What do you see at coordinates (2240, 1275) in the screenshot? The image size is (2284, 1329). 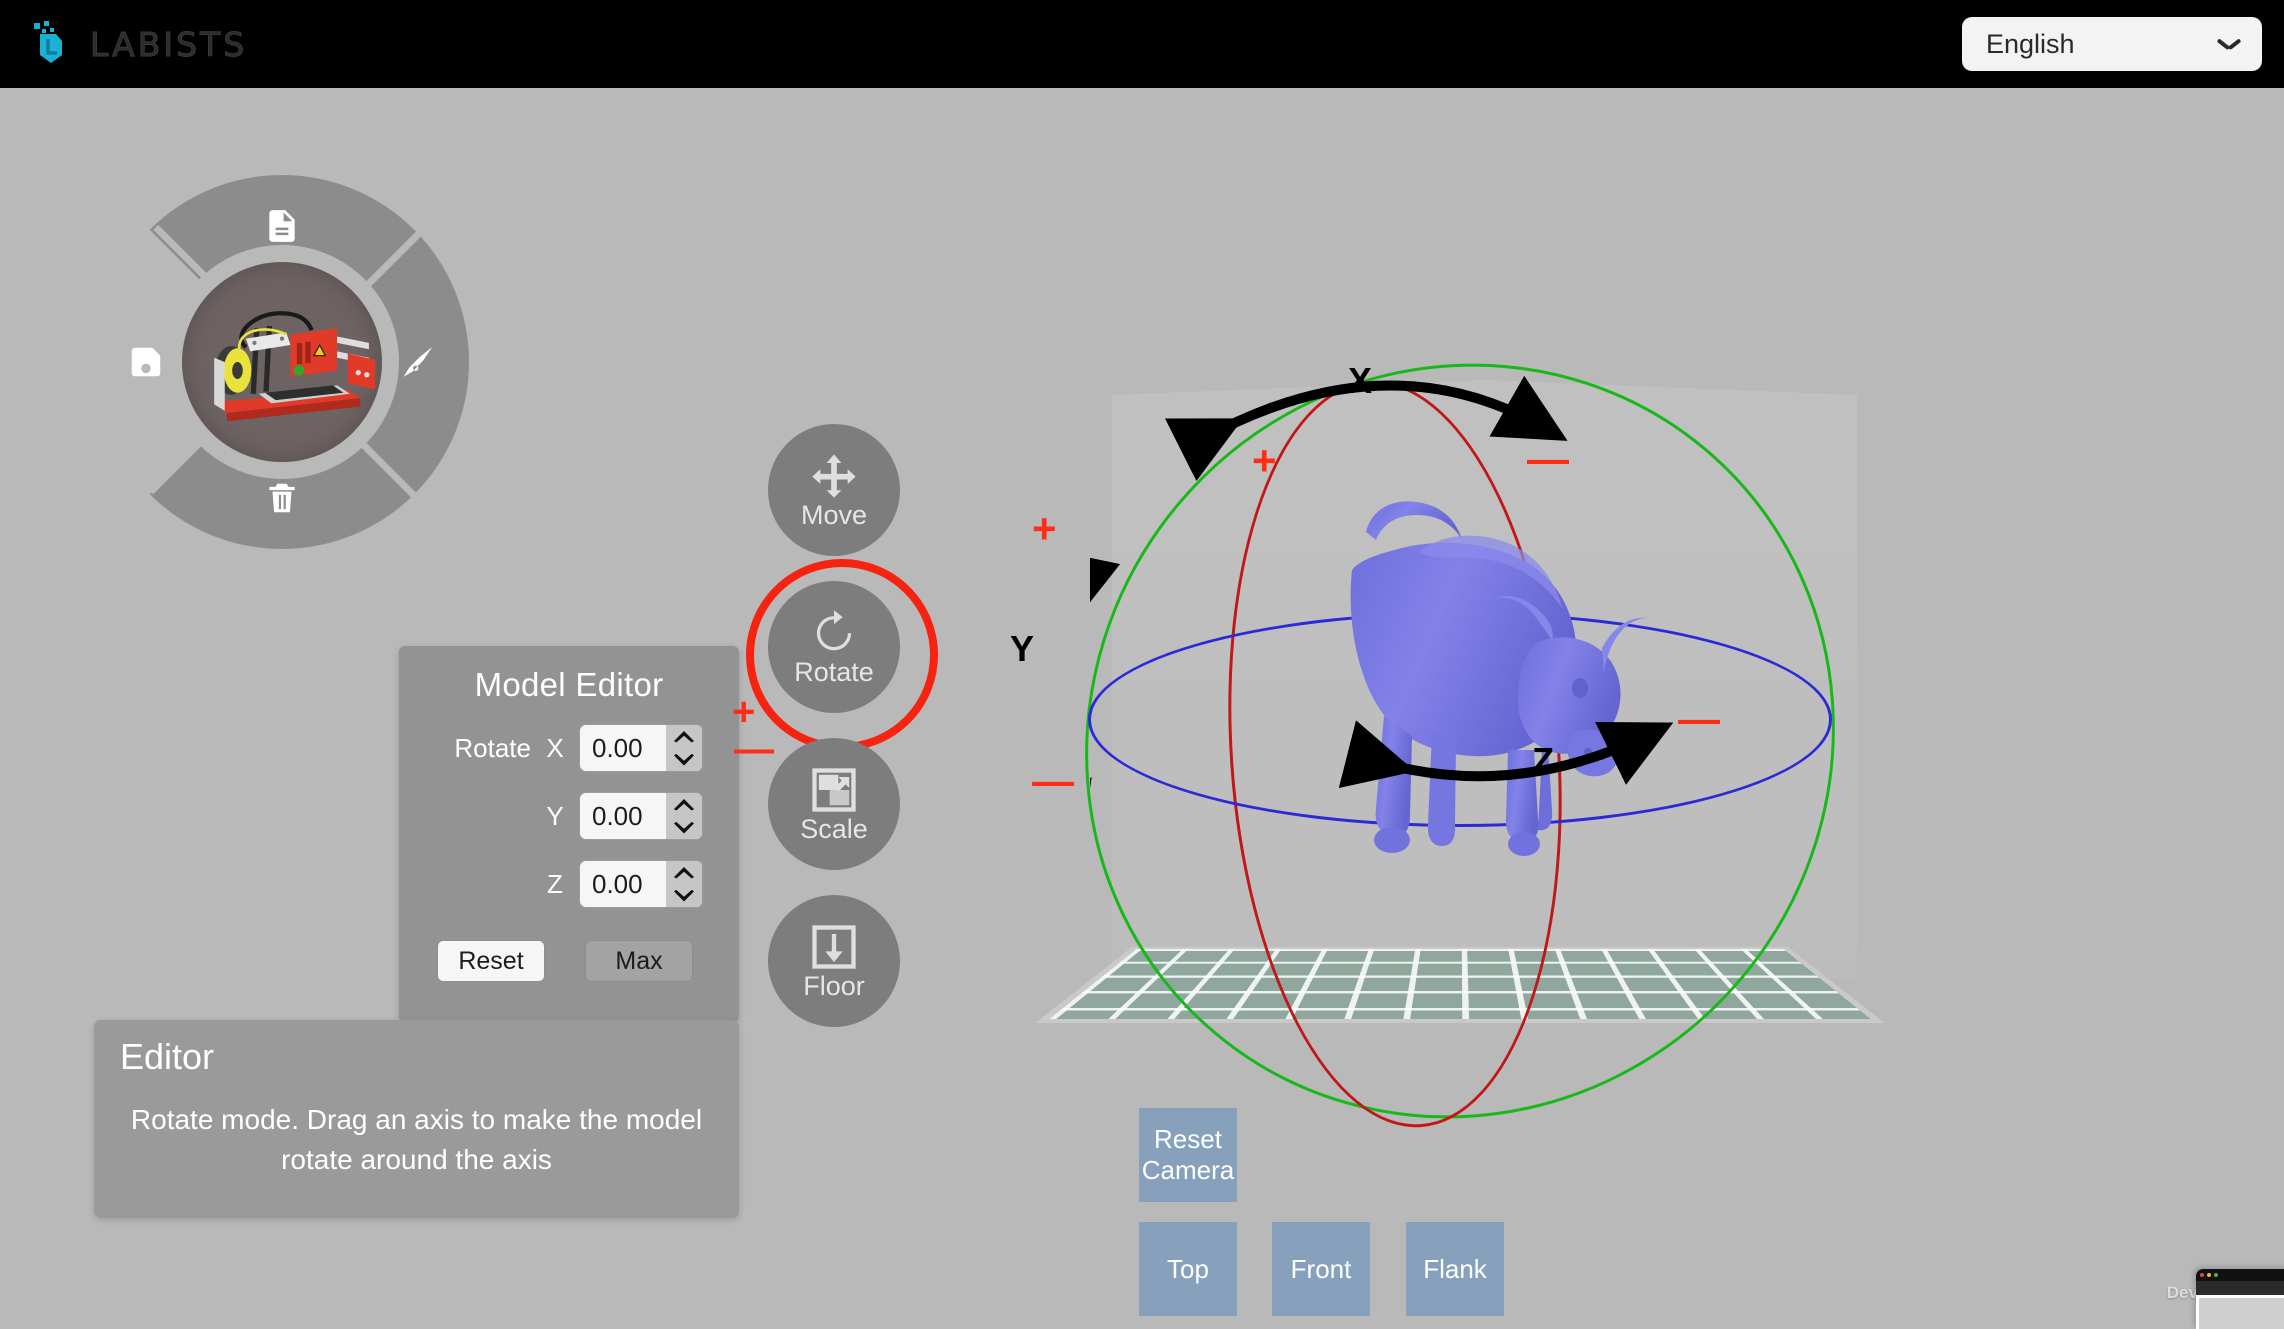 I see `thumbnail-titlebar` at bounding box center [2240, 1275].